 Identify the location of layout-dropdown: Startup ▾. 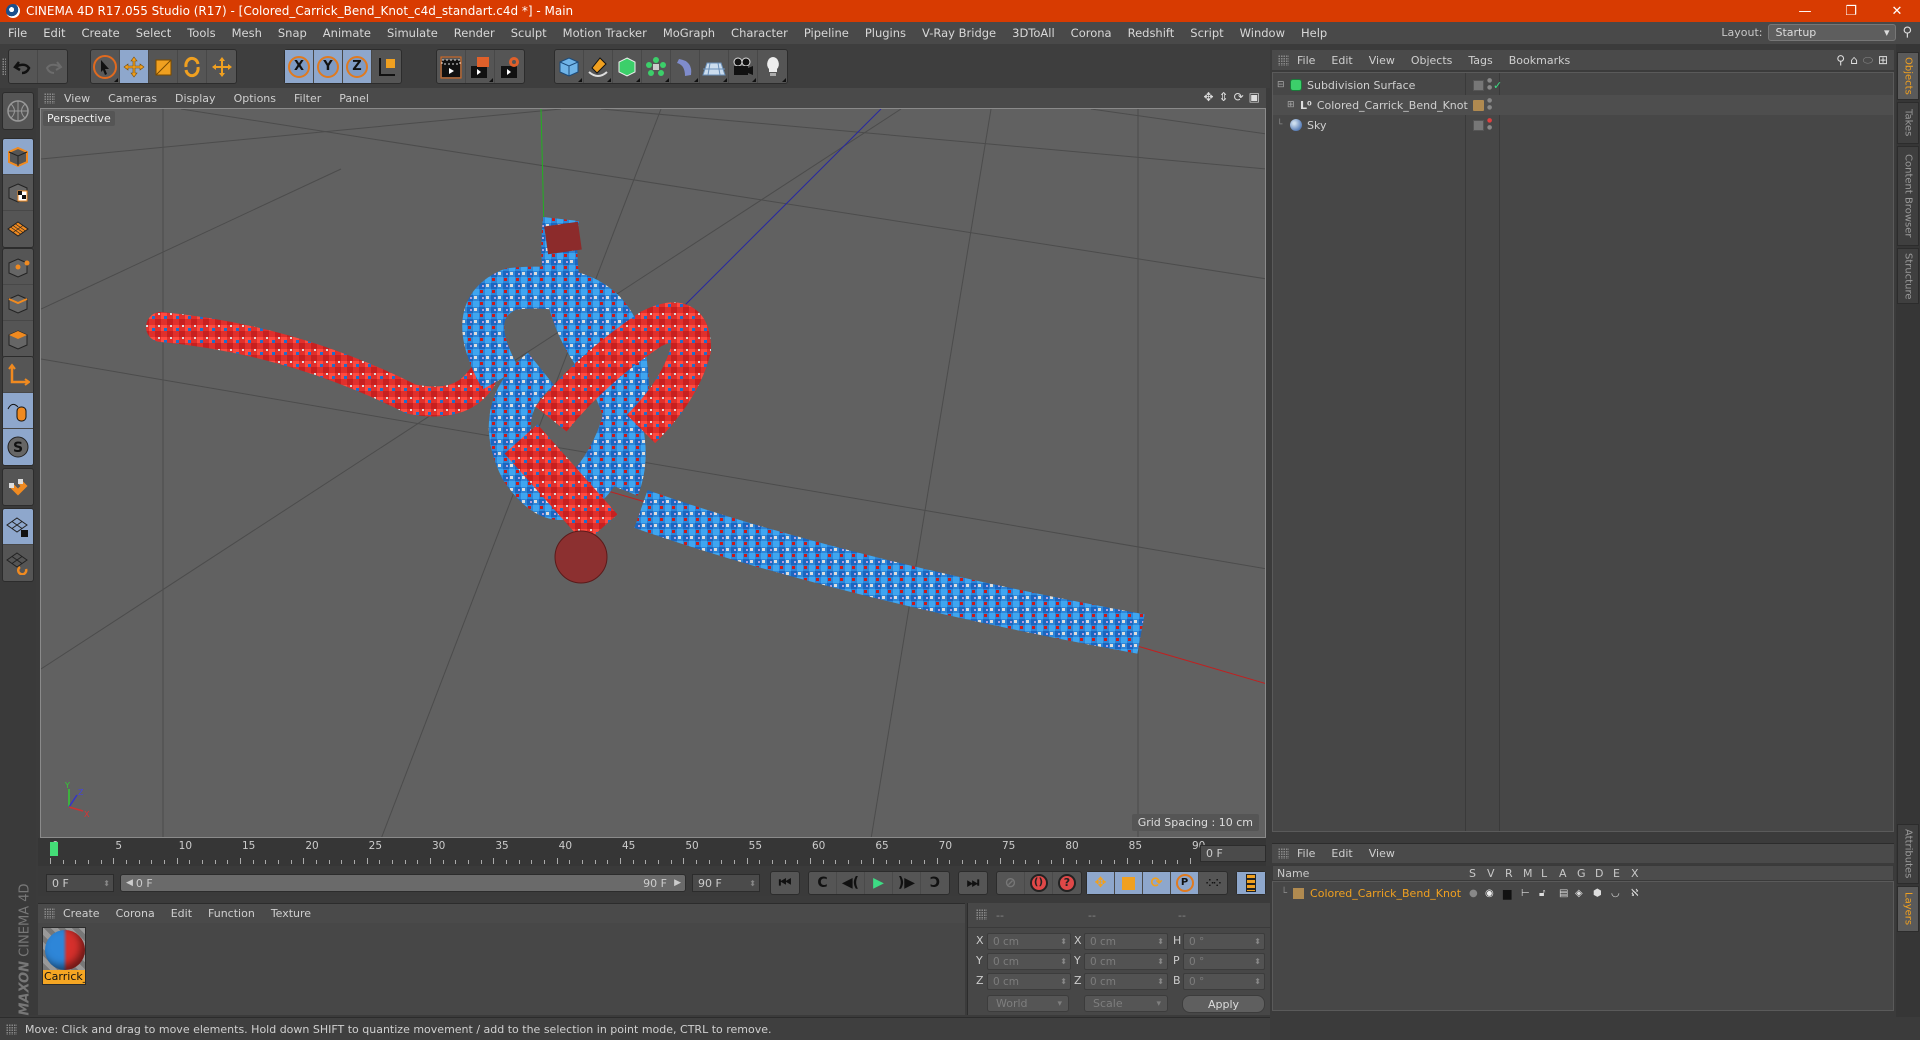
(1832, 32).